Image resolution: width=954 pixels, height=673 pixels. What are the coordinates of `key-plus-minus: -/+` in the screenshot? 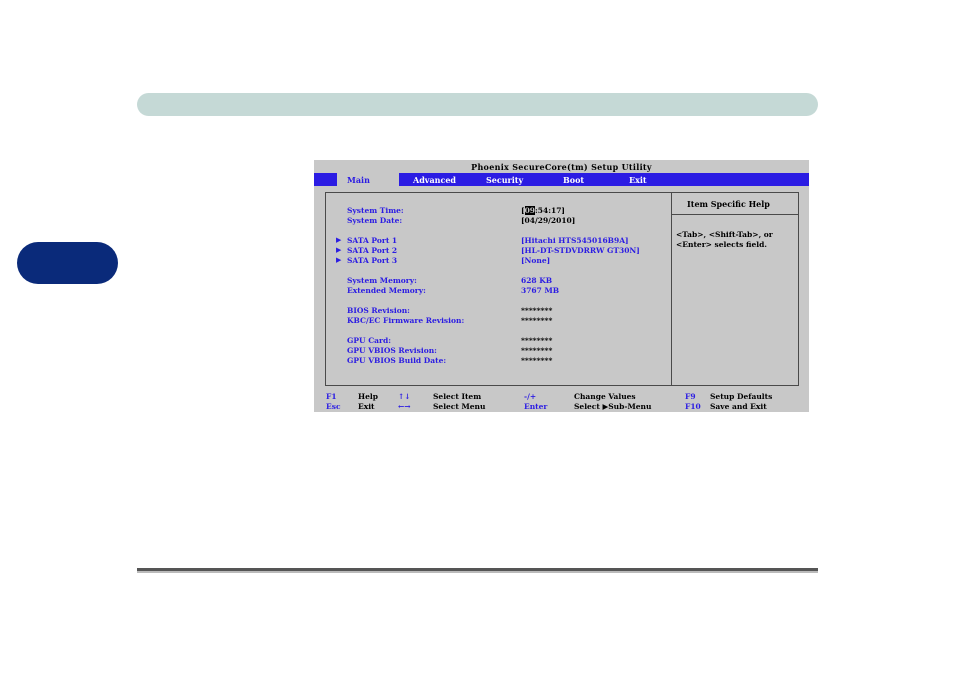 It's located at (530, 396).